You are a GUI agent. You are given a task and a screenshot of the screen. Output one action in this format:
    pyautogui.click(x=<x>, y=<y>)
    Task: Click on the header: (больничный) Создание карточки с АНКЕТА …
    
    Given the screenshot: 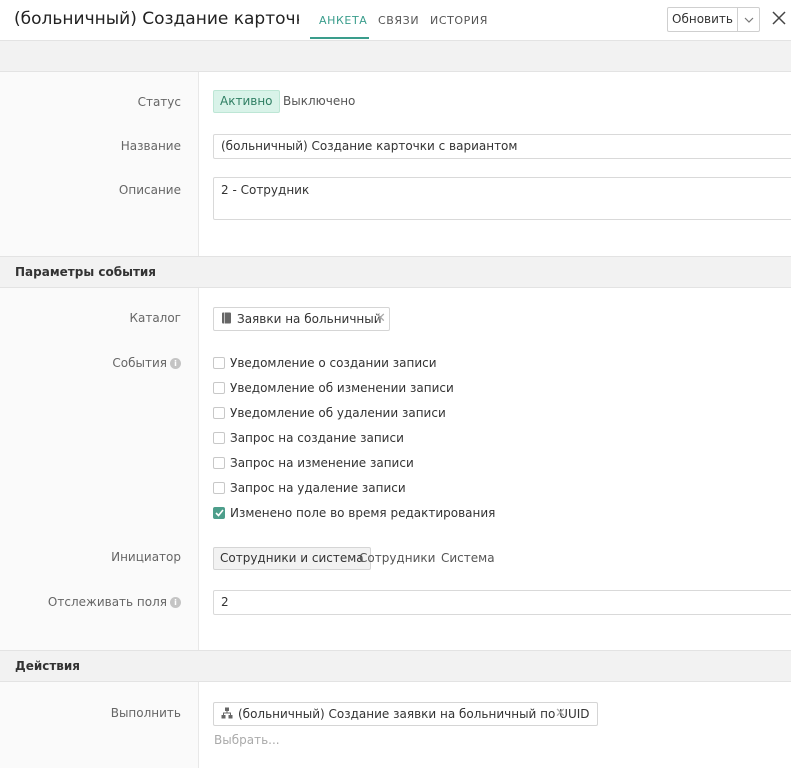 What is the action you would take?
    pyautogui.click(x=395, y=20)
    